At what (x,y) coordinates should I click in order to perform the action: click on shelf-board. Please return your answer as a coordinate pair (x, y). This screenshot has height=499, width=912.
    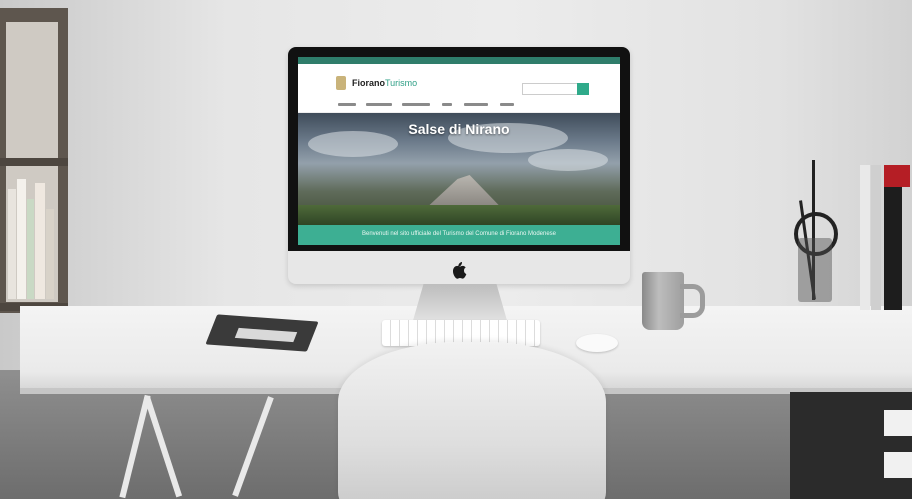
    Looking at the image, I should click on (34, 162).